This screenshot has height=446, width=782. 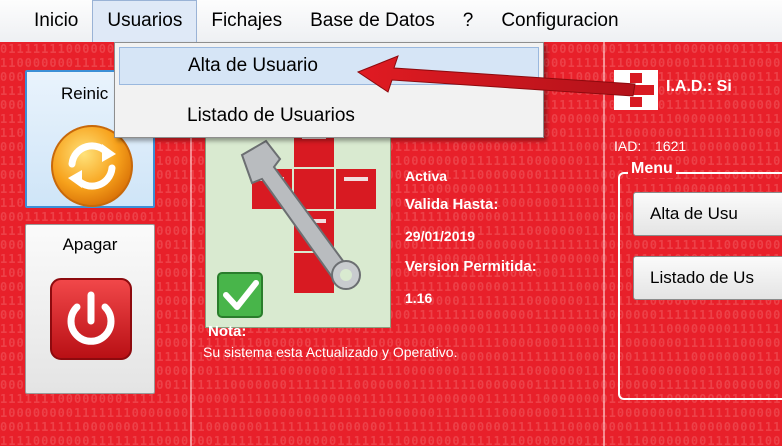 I want to click on menu-help: ?, so click(x=468, y=21).